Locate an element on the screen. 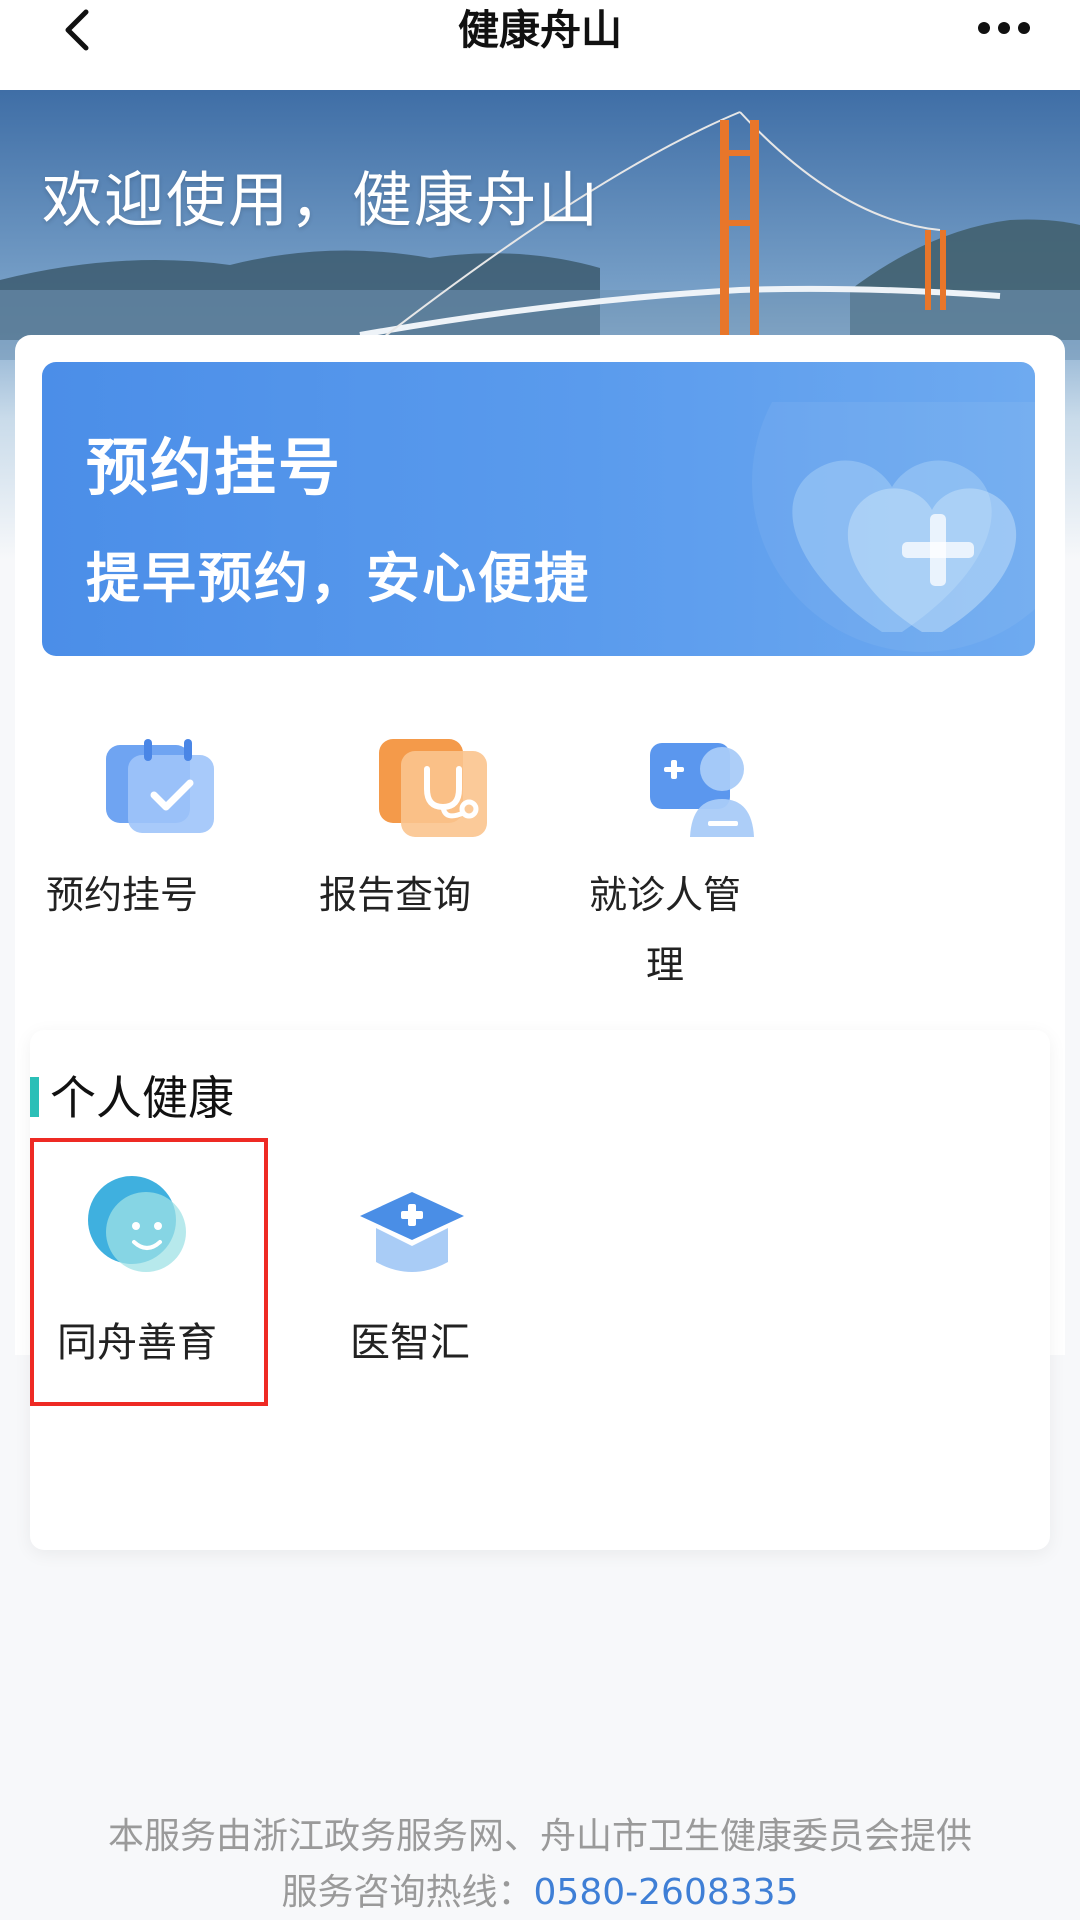 This screenshot has height=1920, width=1080. more-dots-icon is located at coordinates (1004, 28).